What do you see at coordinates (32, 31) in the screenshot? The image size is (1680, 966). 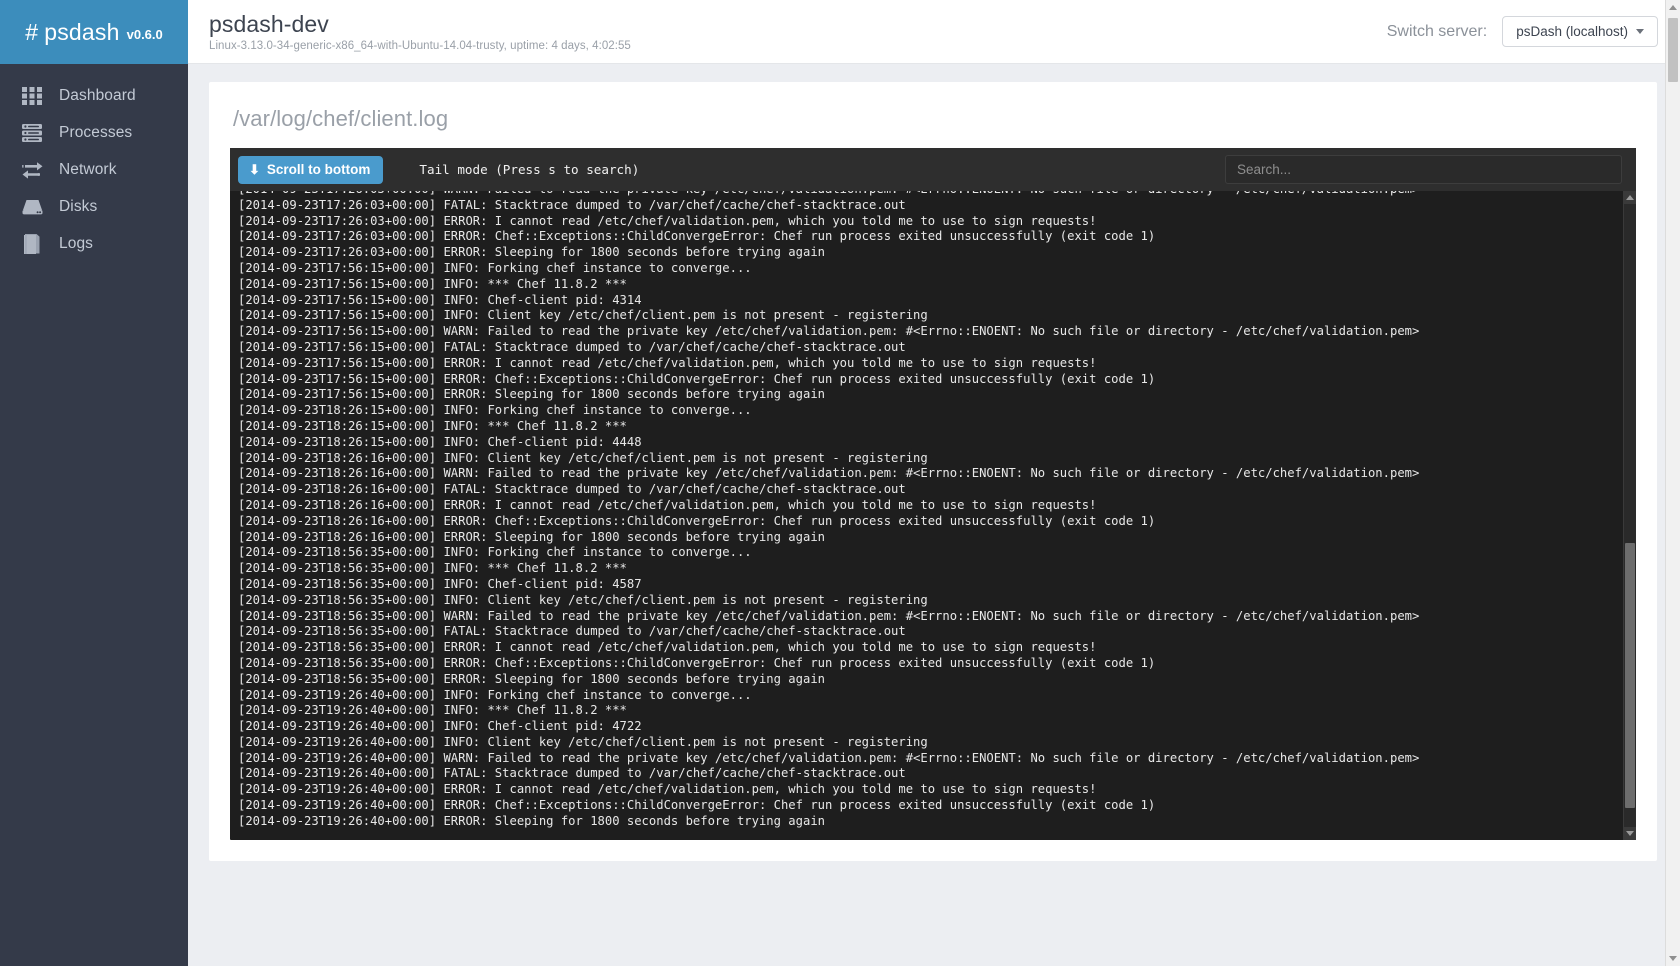 I see `brand-hash-icon: #` at bounding box center [32, 31].